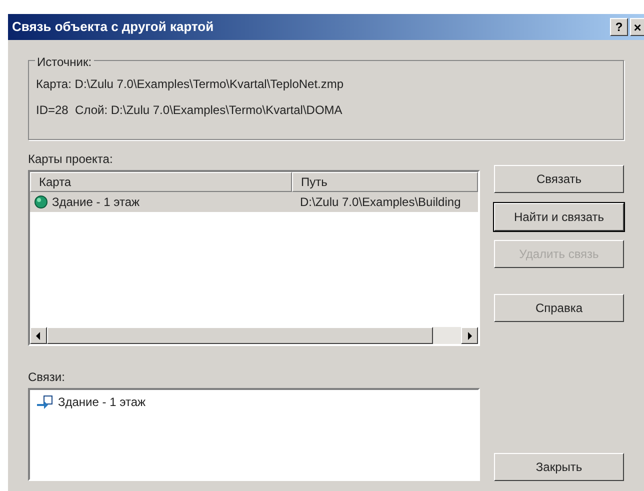 The width and height of the screenshot is (644, 491). Describe the element at coordinates (380, 202) in the screenshot. I see `table-cell-text: D:\Zulu 7.0\Examples\Building` at that location.